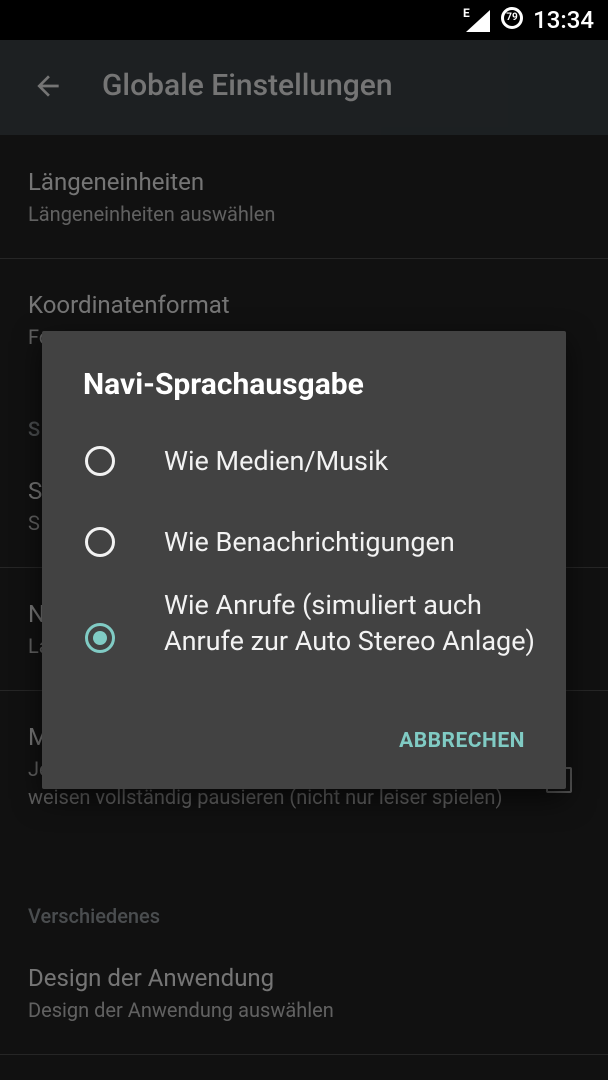  Describe the element at coordinates (247, 85) in the screenshot. I see `page-title: Globale Einstellungen` at that location.